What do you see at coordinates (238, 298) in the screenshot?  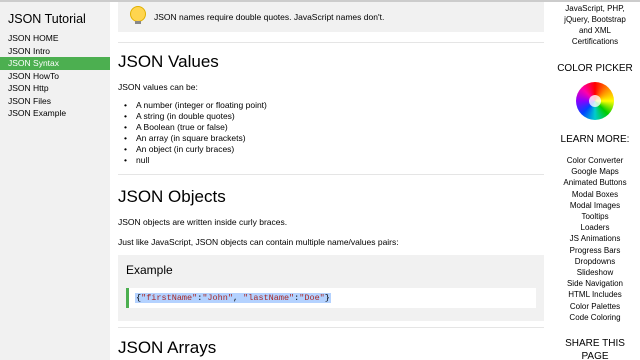 I see `code-comma: ,` at bounding box center [238, 298].